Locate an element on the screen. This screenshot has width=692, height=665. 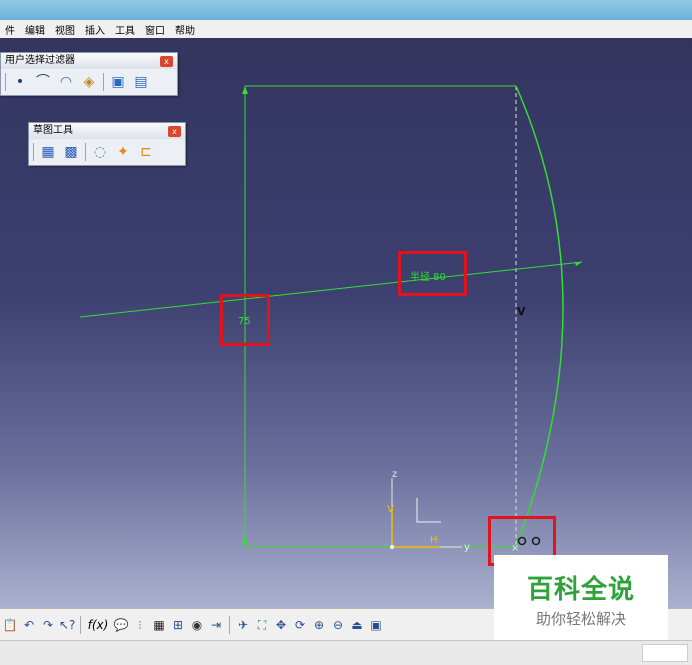
status-bar is located at coordinates (346, 652).